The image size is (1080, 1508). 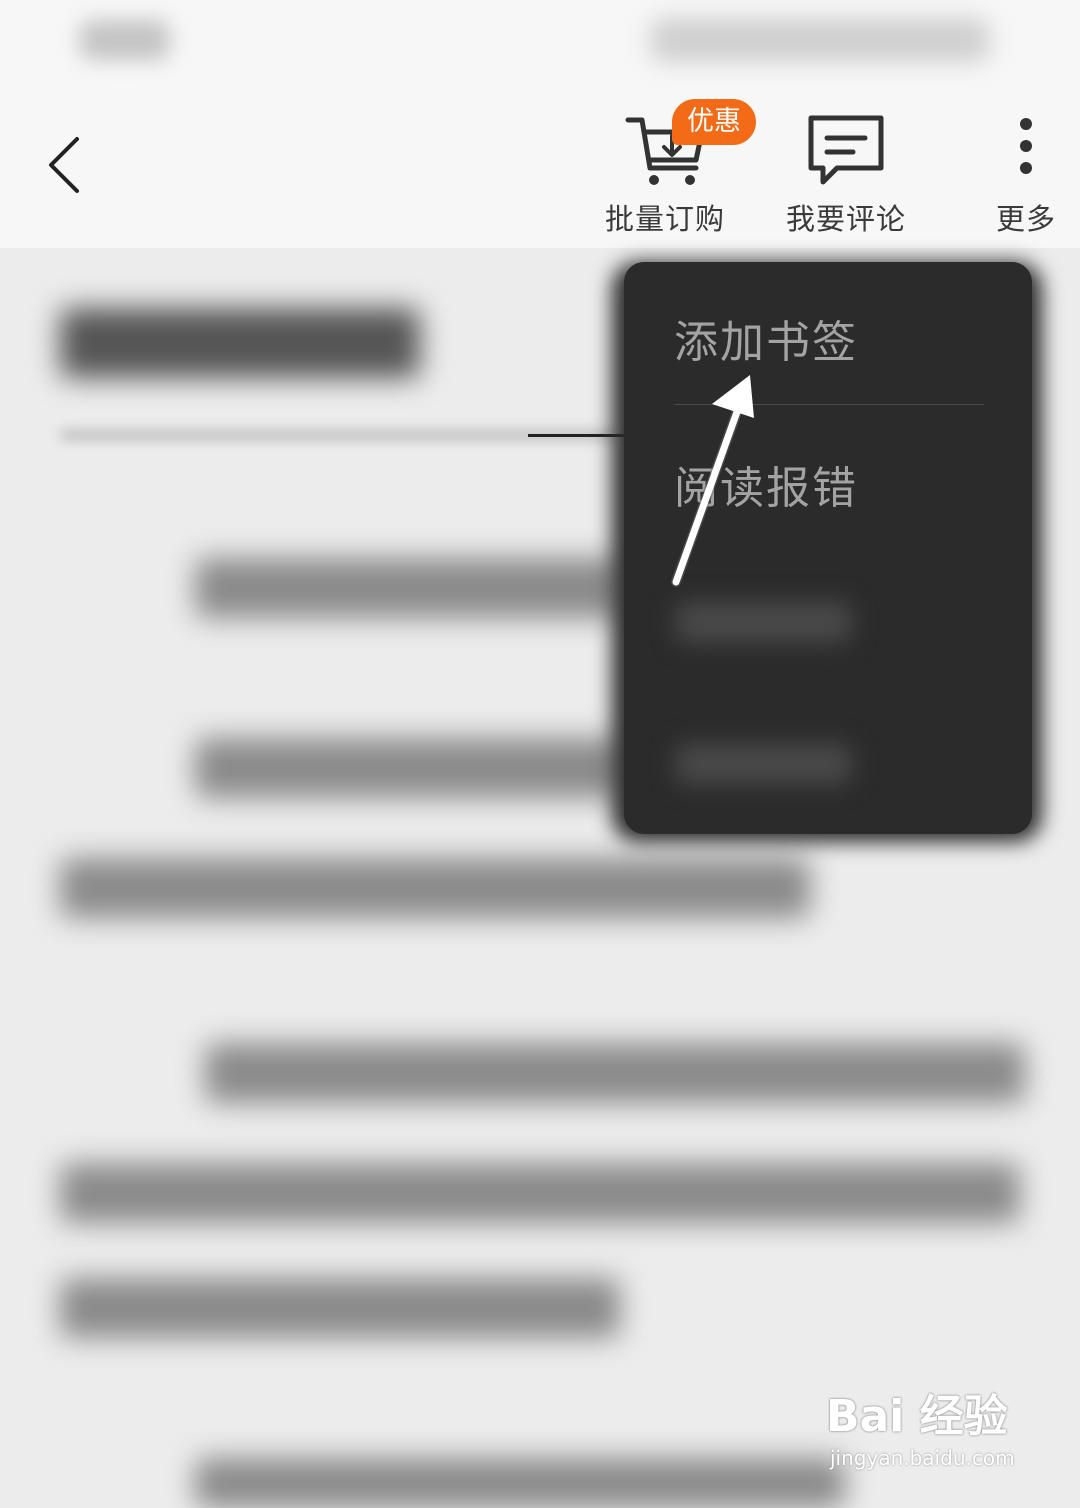 I want to click on watermark-url: jingyan.baidu.com, so click(x=922, y=1458).